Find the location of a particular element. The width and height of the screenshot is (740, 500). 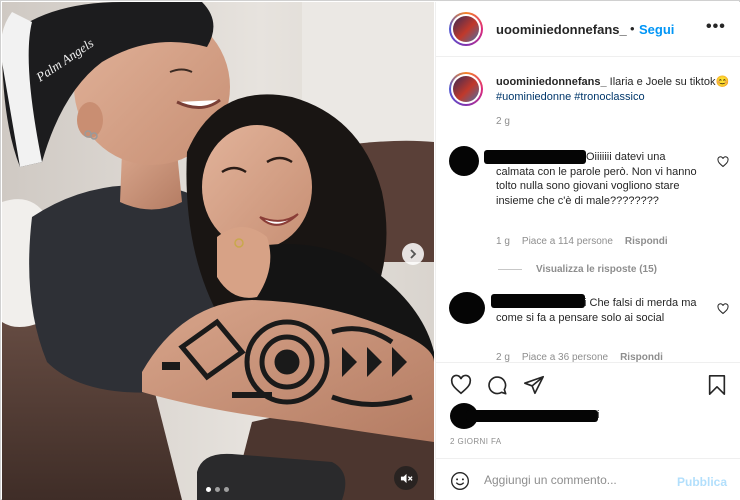

comment-button is located at coordinates (497, 385).